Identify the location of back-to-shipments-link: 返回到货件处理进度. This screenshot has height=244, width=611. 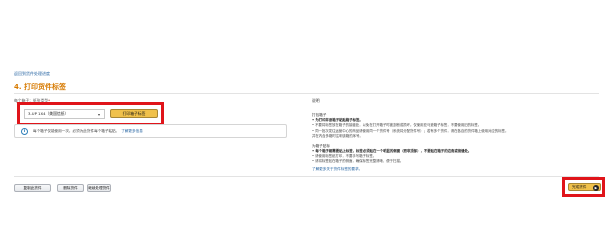
(32, 74).